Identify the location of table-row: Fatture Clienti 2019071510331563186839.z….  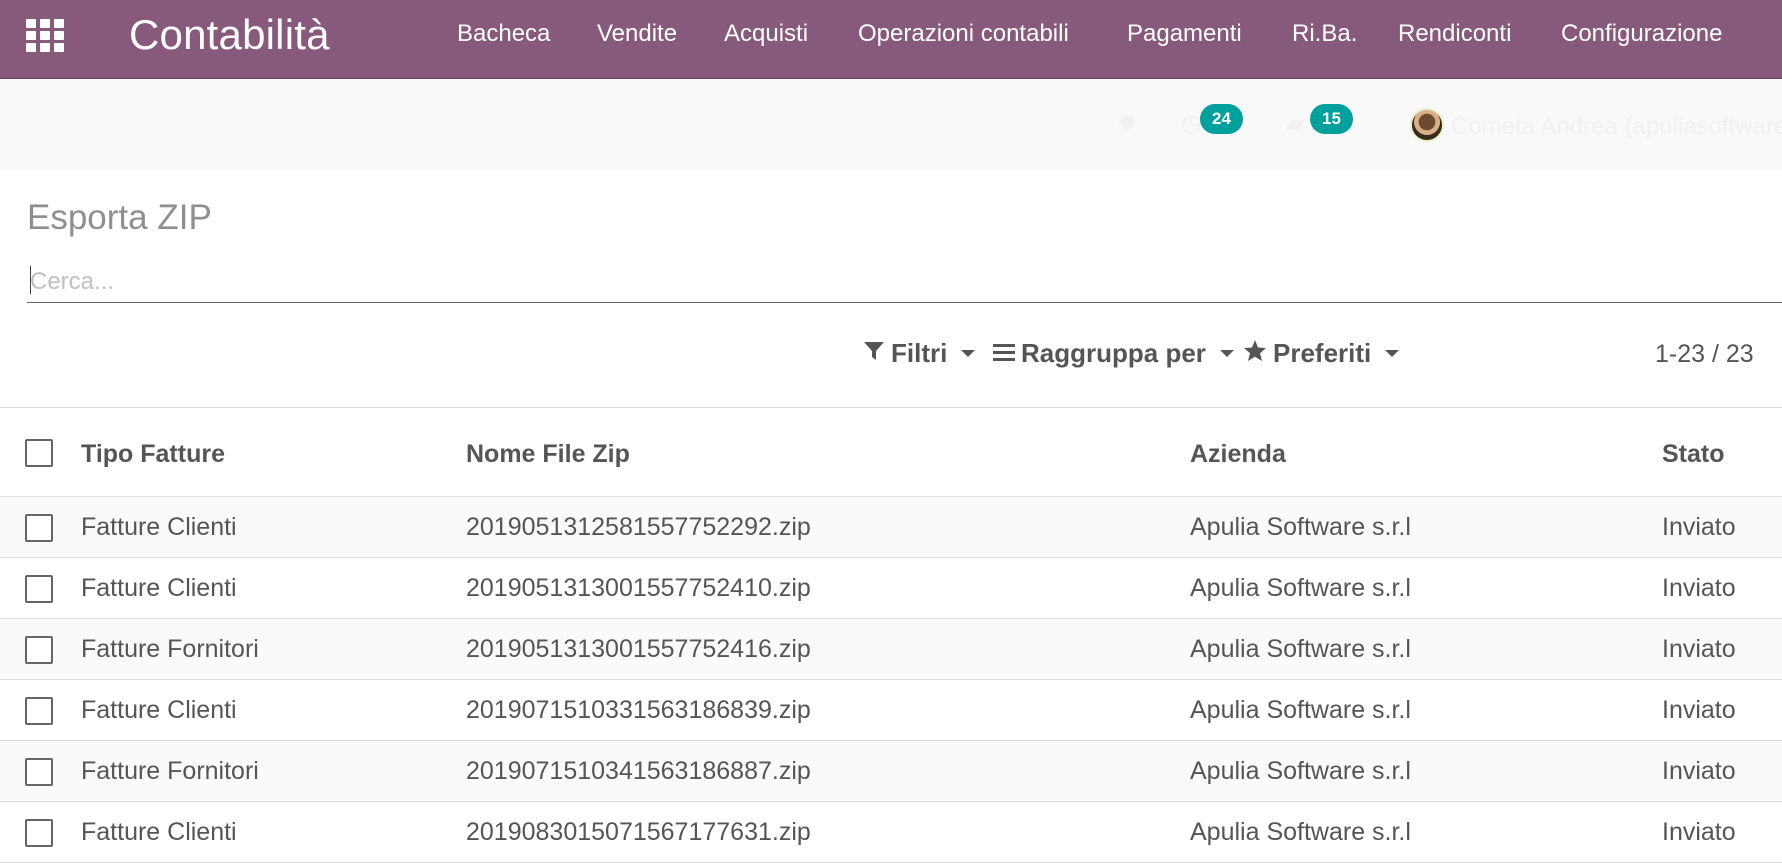
(891, 710).